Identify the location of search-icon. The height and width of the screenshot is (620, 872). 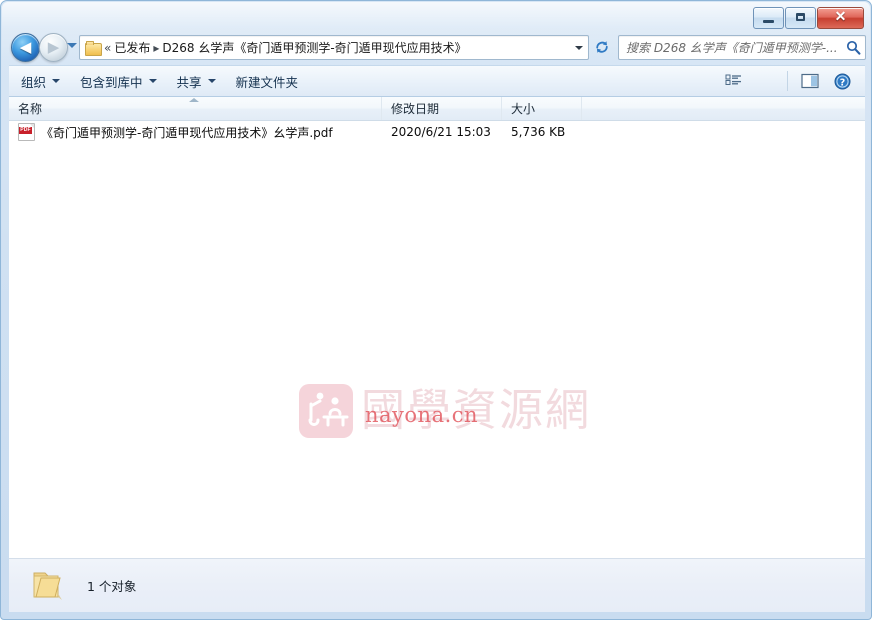
(853, 47).